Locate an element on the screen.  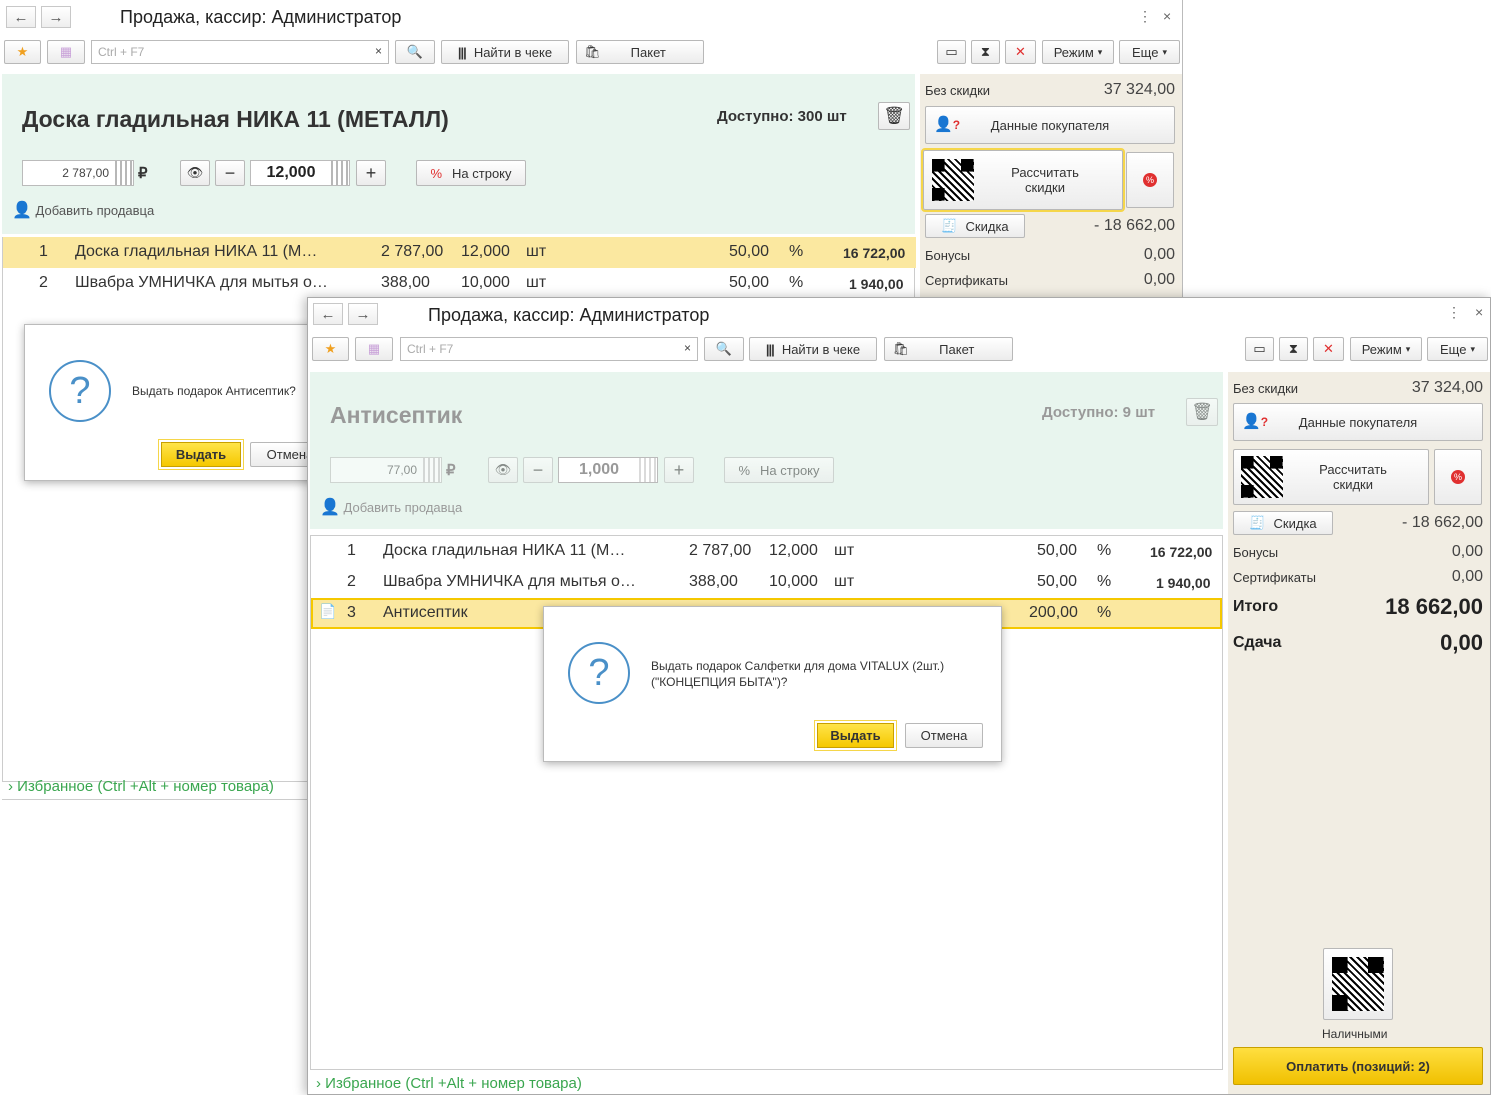
product-name: Доска гладильная НИКА 11 (МЕТАЛЛ) is located at coordinates (235, 119).